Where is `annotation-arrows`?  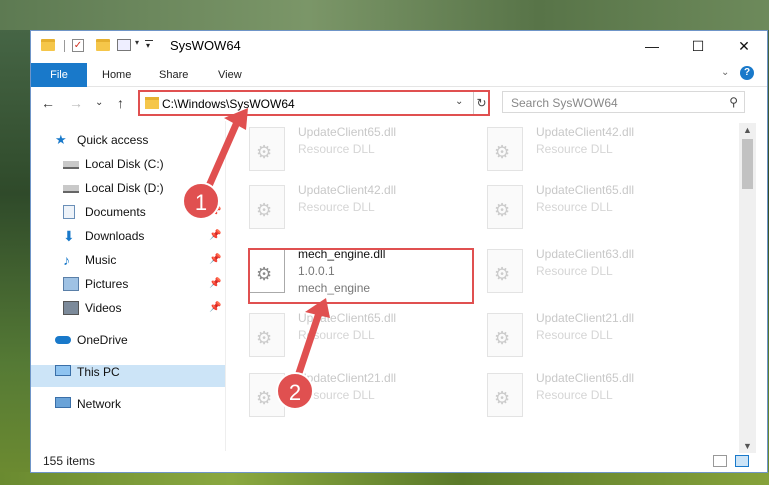 annotation-arrows is located at coordinates (265, 248).